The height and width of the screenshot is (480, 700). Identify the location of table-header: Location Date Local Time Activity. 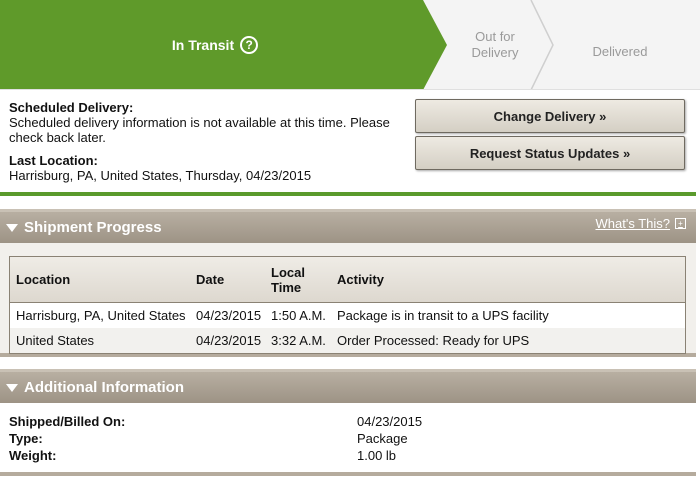
(347, 280).